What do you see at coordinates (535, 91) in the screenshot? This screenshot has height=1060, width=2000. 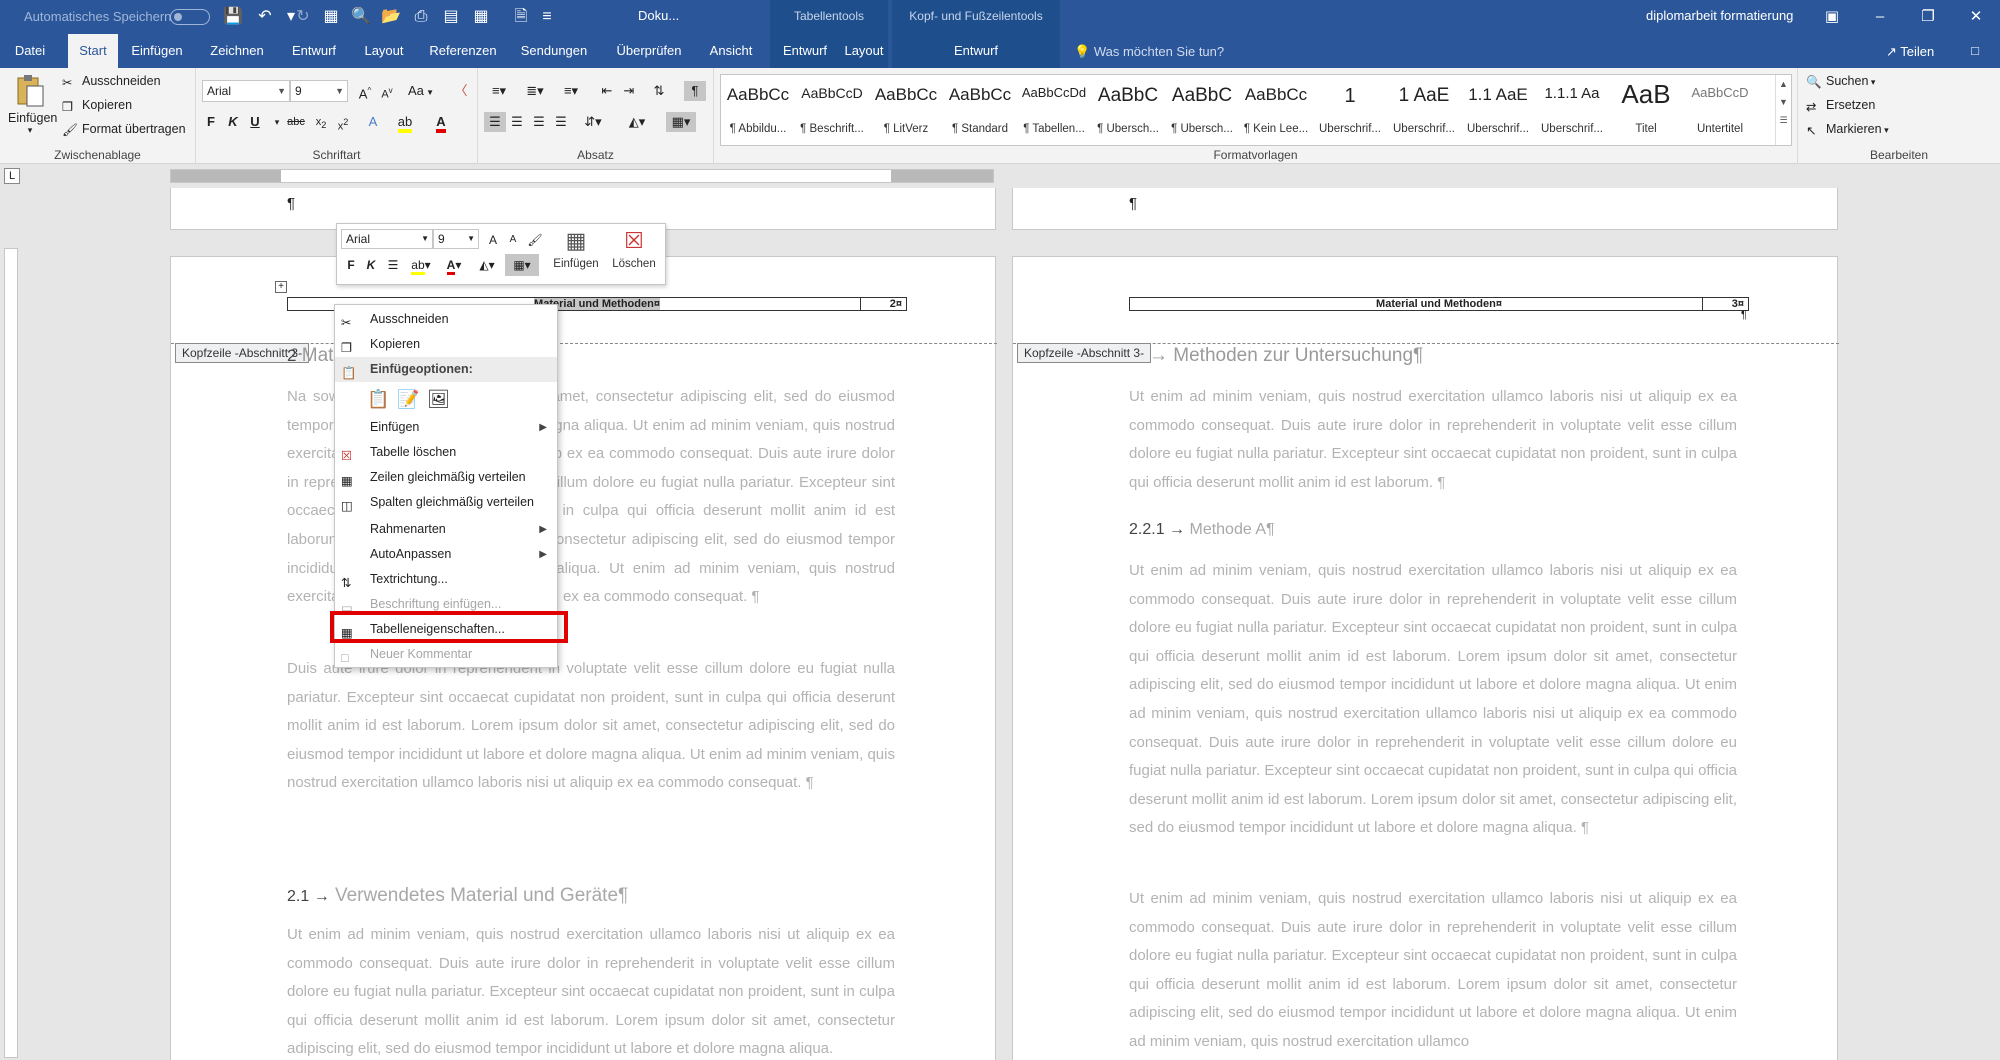 I see `numbering-icon: ≣▾` at bounding box center [535, 91].